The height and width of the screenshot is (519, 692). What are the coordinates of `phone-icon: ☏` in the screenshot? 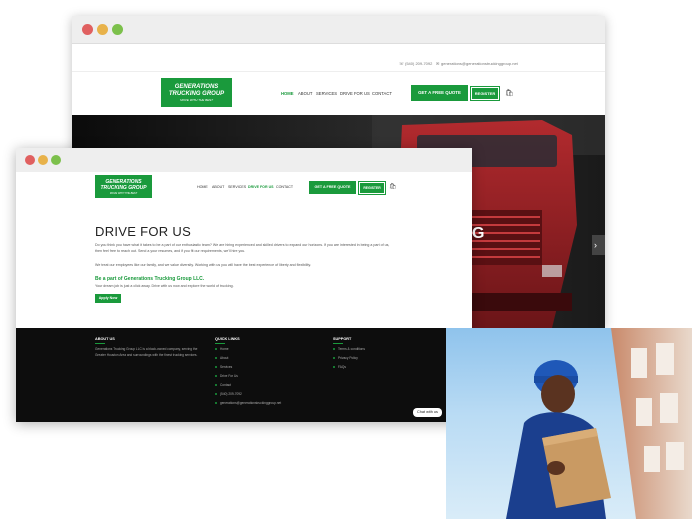 It's located at (402, 63).